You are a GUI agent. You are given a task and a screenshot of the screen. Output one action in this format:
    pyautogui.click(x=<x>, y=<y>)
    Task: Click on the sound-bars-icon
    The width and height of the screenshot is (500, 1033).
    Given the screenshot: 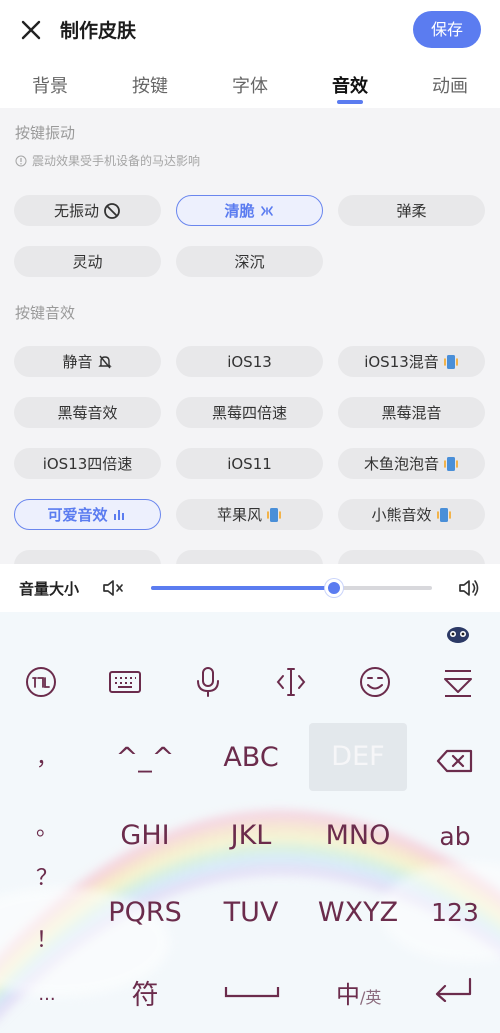 What is the action you would take?
    pyautogui.click(x=118, y=514)
    